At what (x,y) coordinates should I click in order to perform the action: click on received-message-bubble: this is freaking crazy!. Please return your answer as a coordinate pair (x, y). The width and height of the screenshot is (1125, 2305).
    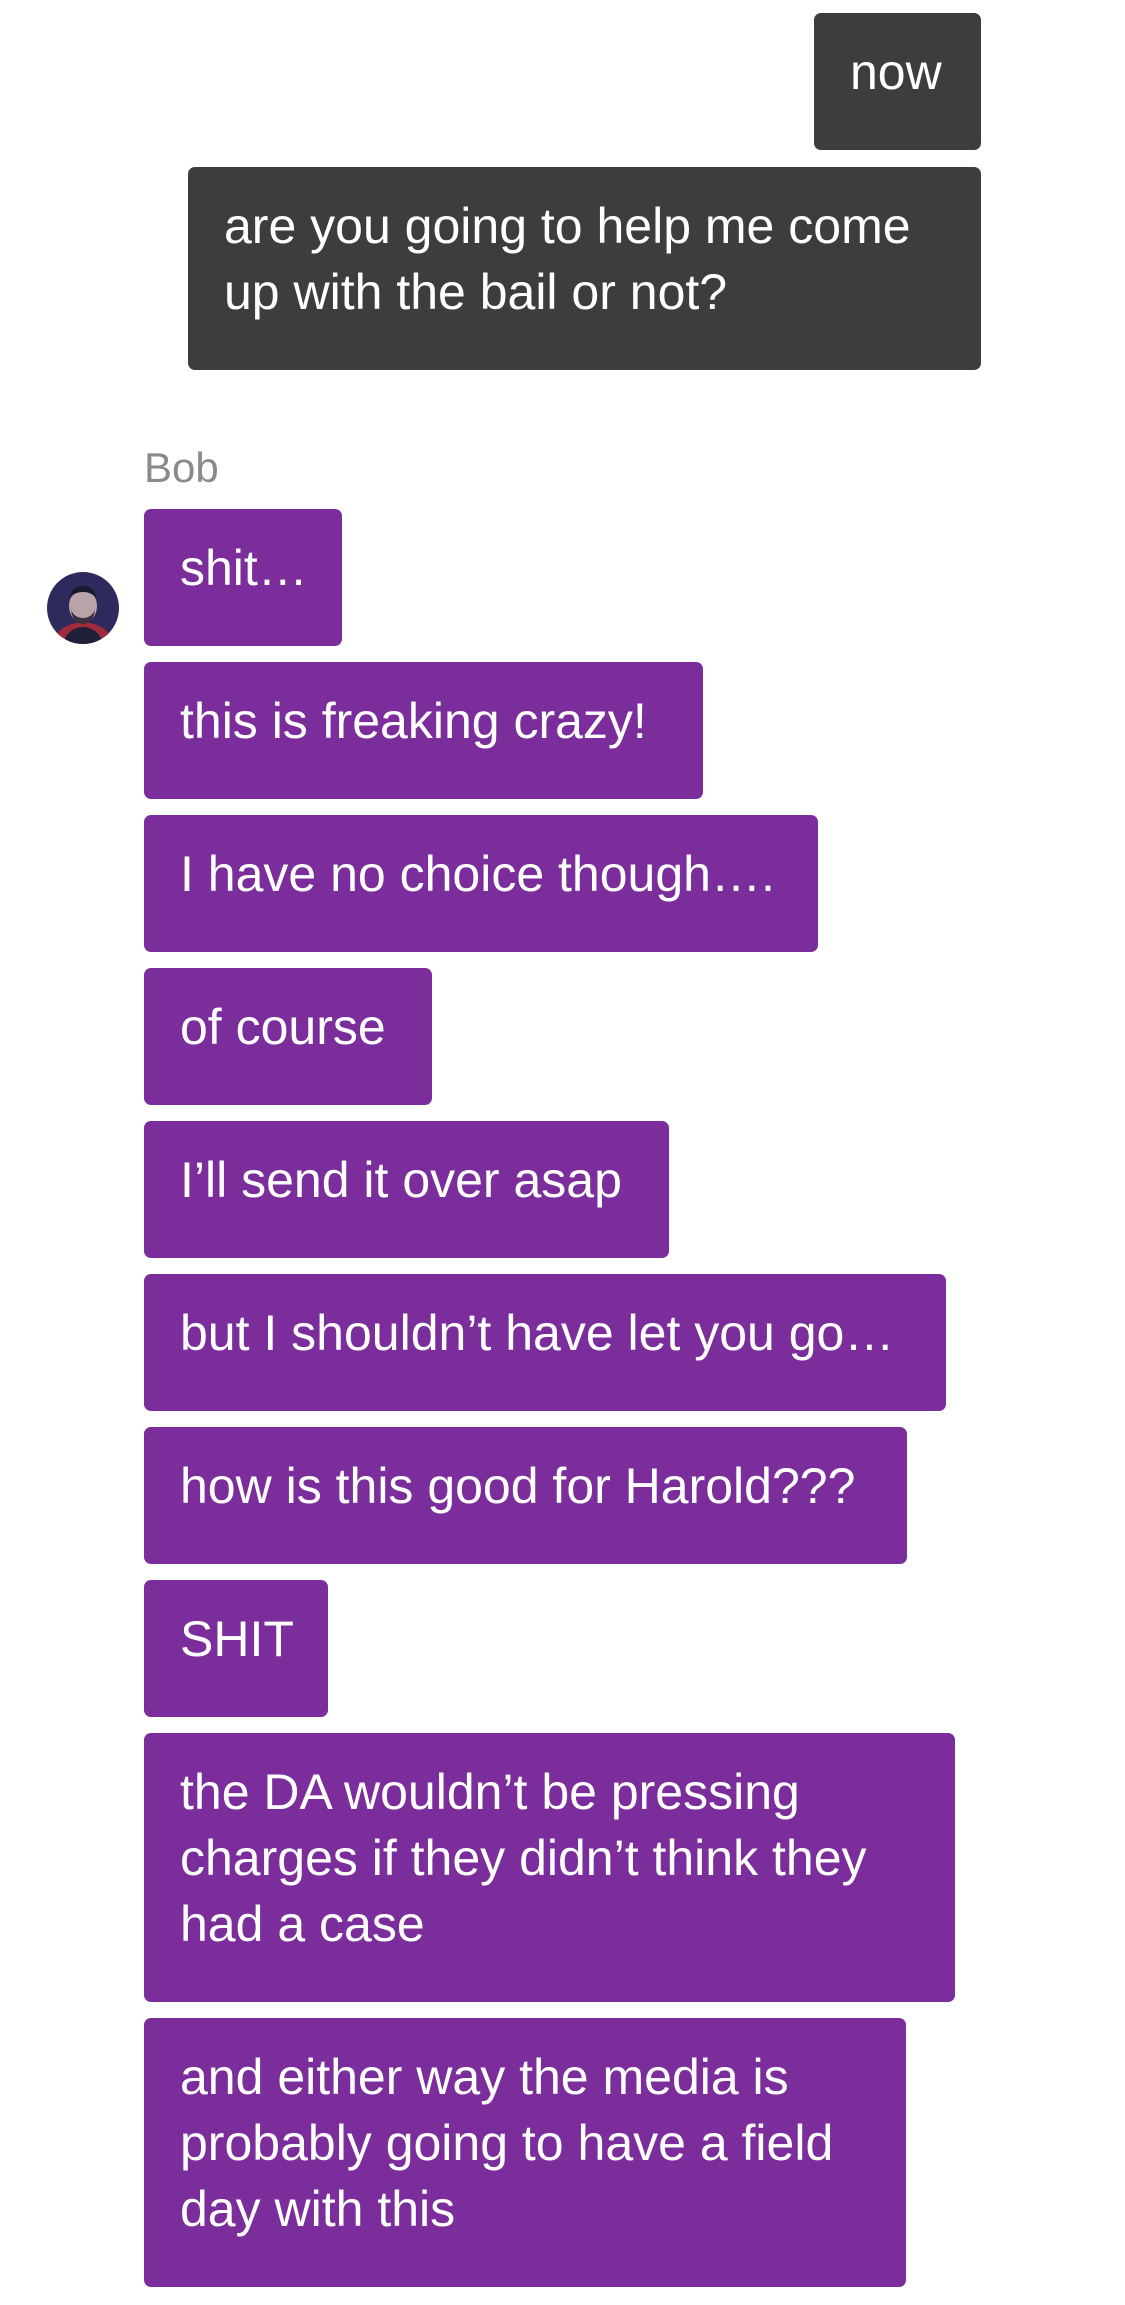
    Looking at the image, I should click on (423, 730).